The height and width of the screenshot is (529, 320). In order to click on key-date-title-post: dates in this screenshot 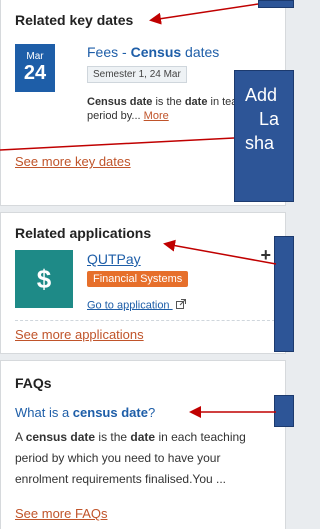, I will do `click(200, 52)`.